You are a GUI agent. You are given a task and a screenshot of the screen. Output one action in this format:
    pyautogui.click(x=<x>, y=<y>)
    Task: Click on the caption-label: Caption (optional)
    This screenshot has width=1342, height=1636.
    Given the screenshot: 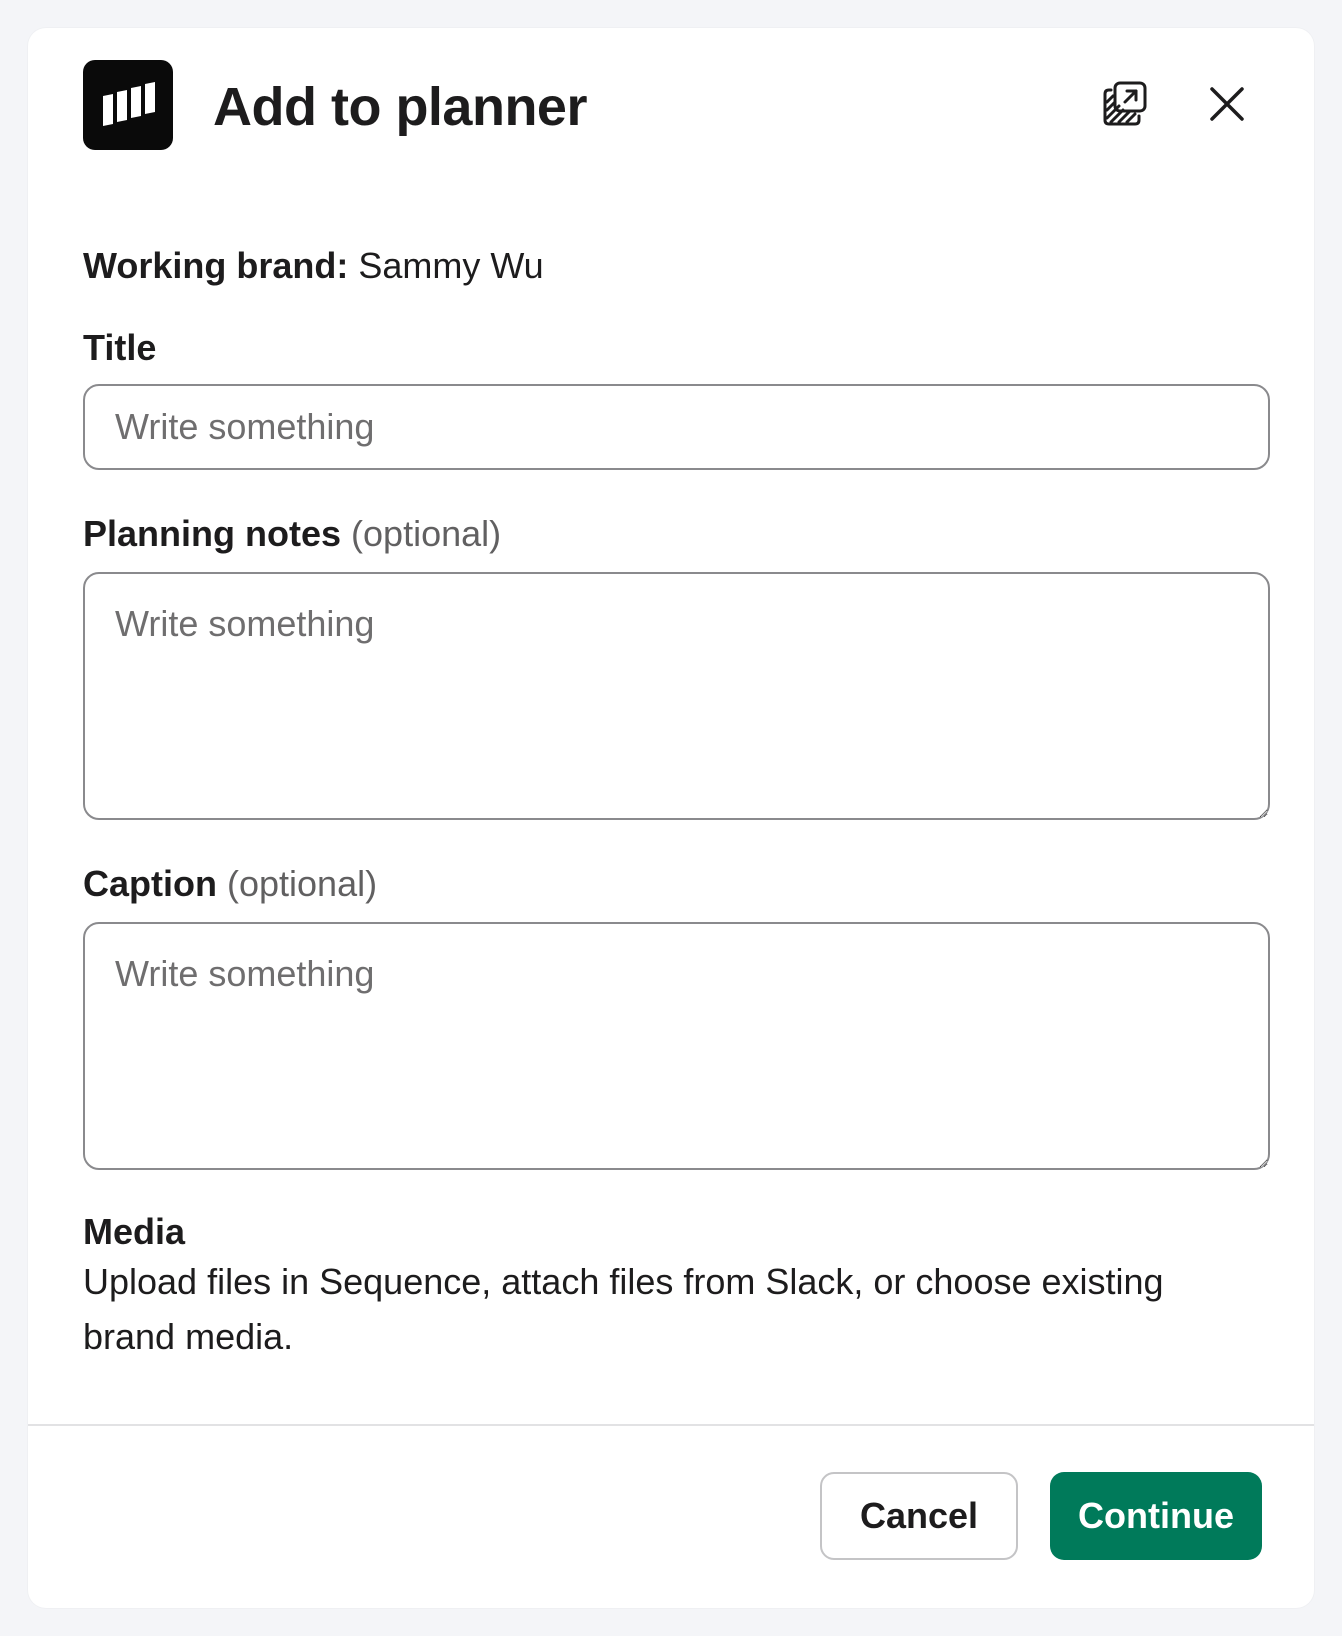 What is the action you would take?
    pyautogui.click(x=230, y=884)
    